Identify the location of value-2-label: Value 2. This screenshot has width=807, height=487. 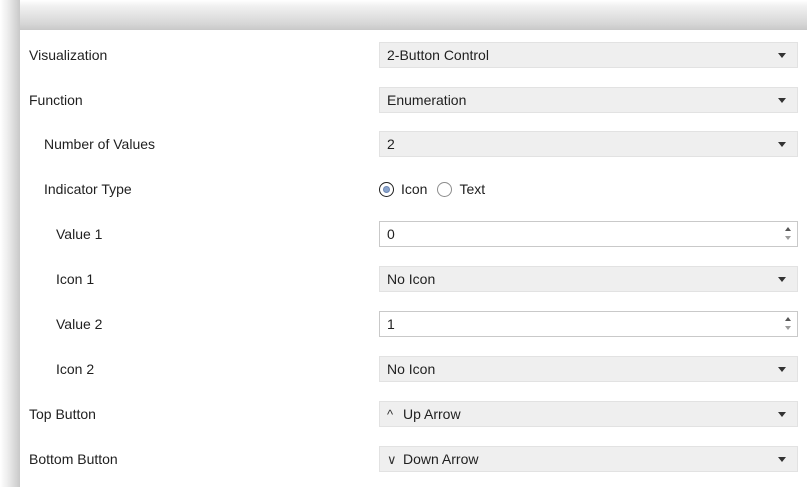
(79, 324).